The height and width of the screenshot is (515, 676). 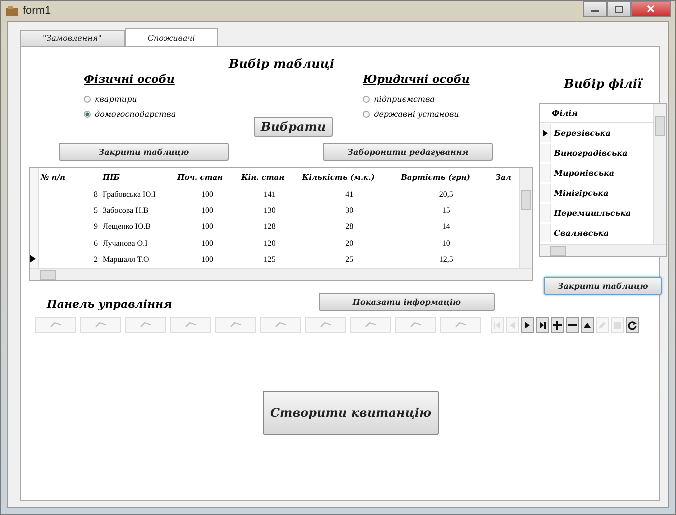 I want to click on section-heading: Вибір філії, so click(x=603, y=84).